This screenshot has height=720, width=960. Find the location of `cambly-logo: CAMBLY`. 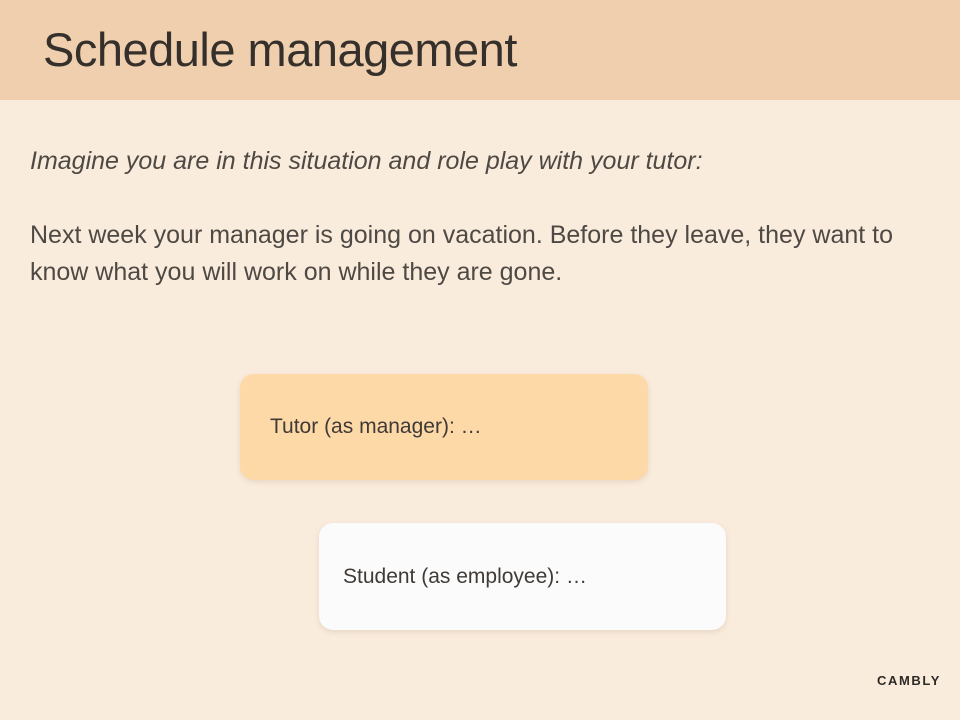

cambly-logo: CAMBLY is located at coordinates (908, 680).